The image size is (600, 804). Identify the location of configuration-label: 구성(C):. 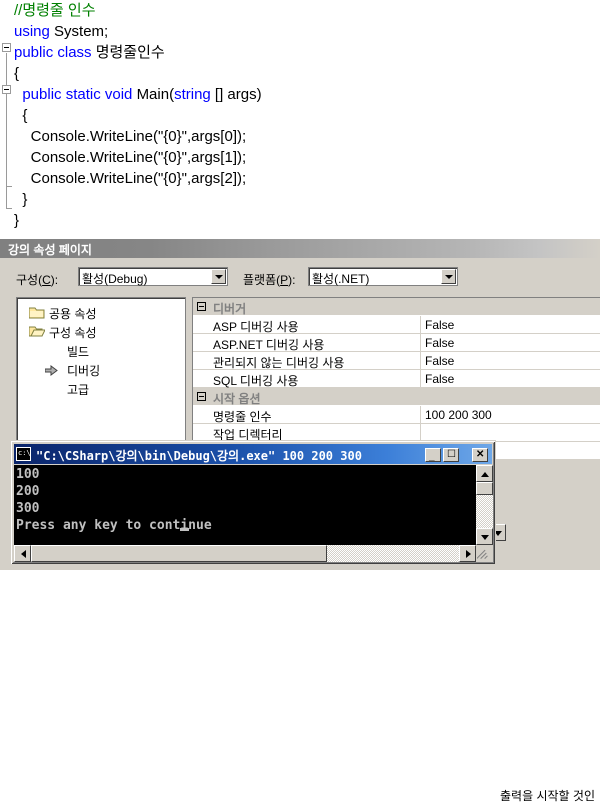
(37, 280).